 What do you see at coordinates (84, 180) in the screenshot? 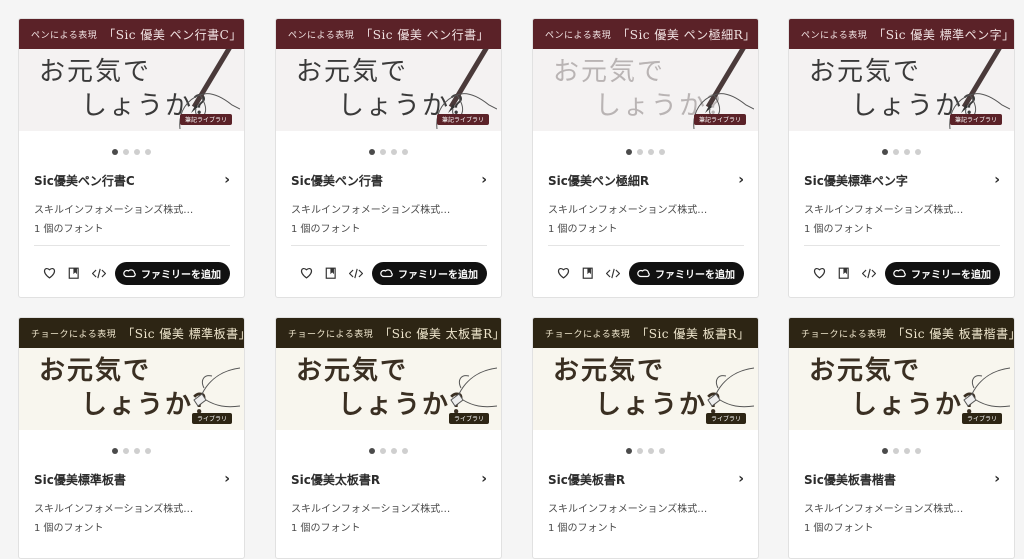
I see `font-family-name: Sic優美ペン行書C` at bounding box center [84, 180].